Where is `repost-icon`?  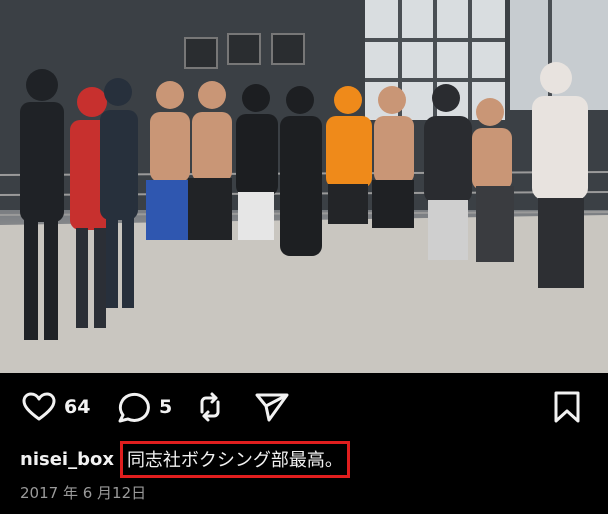 repost-icon is located at coordinates (210, 407).